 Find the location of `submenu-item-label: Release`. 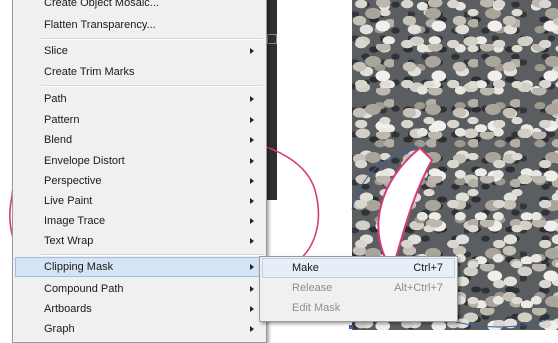

submenu-item-label: Release is located at coordinates (312, 288).